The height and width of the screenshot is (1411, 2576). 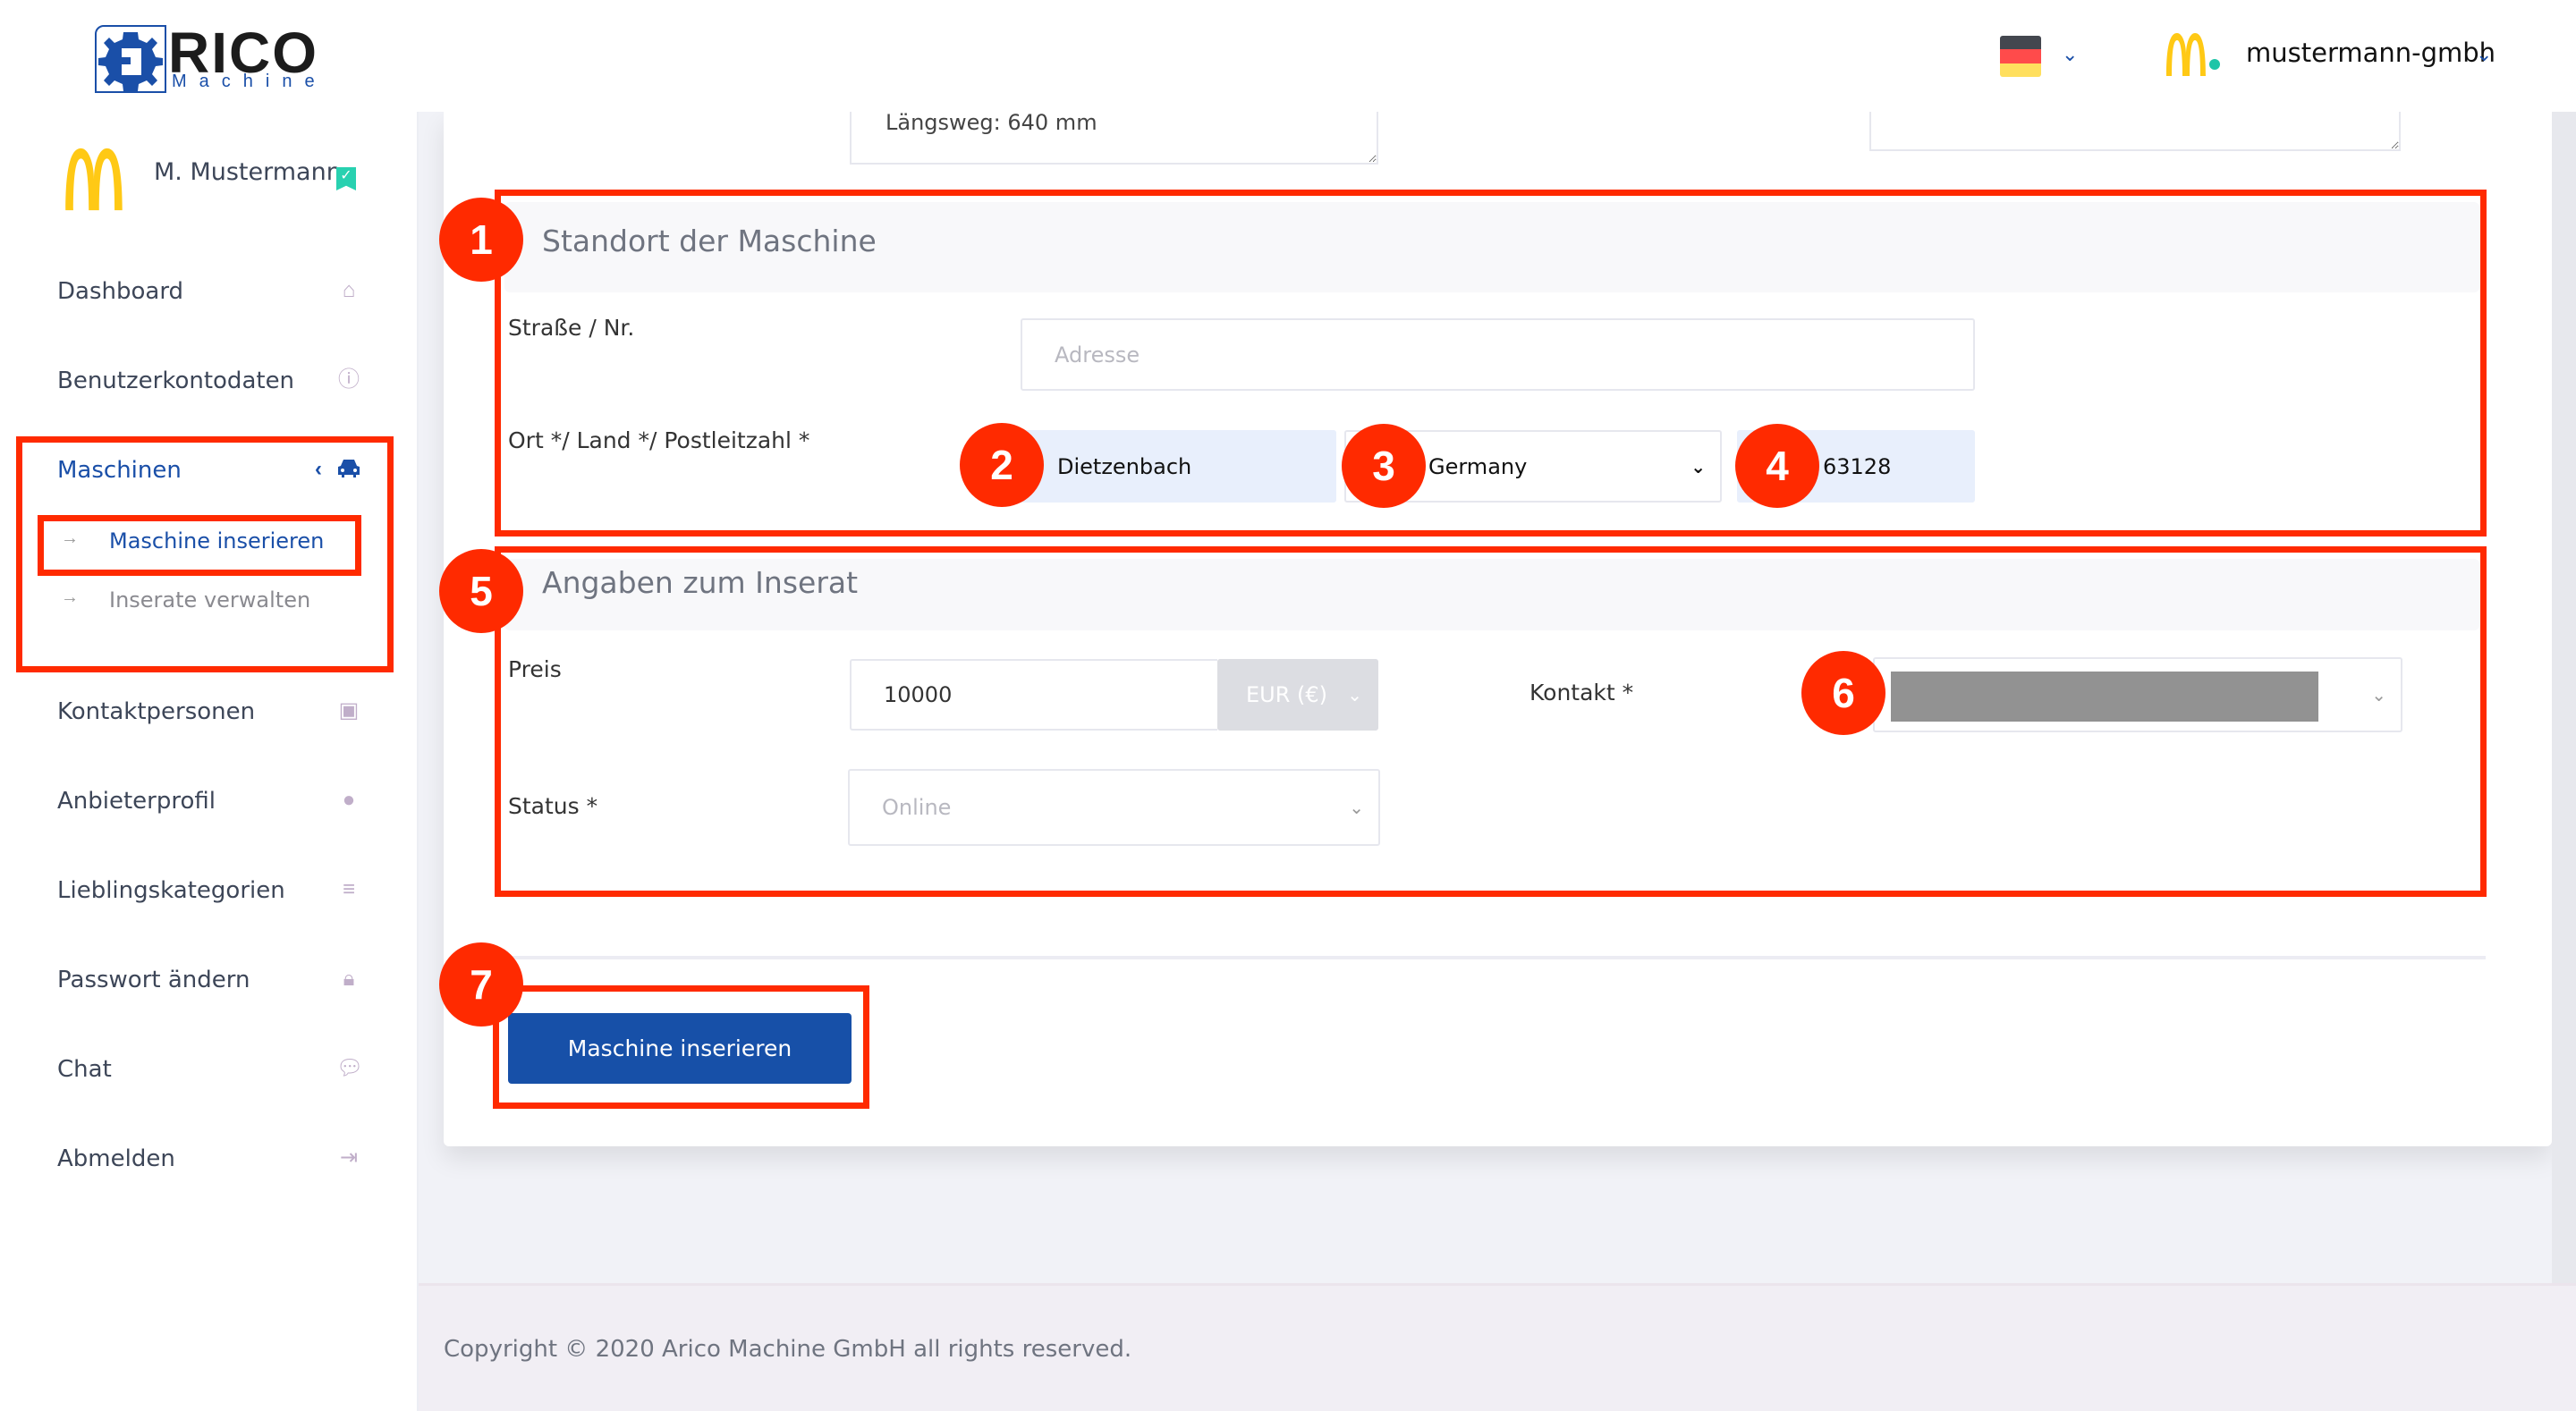 I want to click on chat-icon: 💬︎, so click(x=350, y=1068).